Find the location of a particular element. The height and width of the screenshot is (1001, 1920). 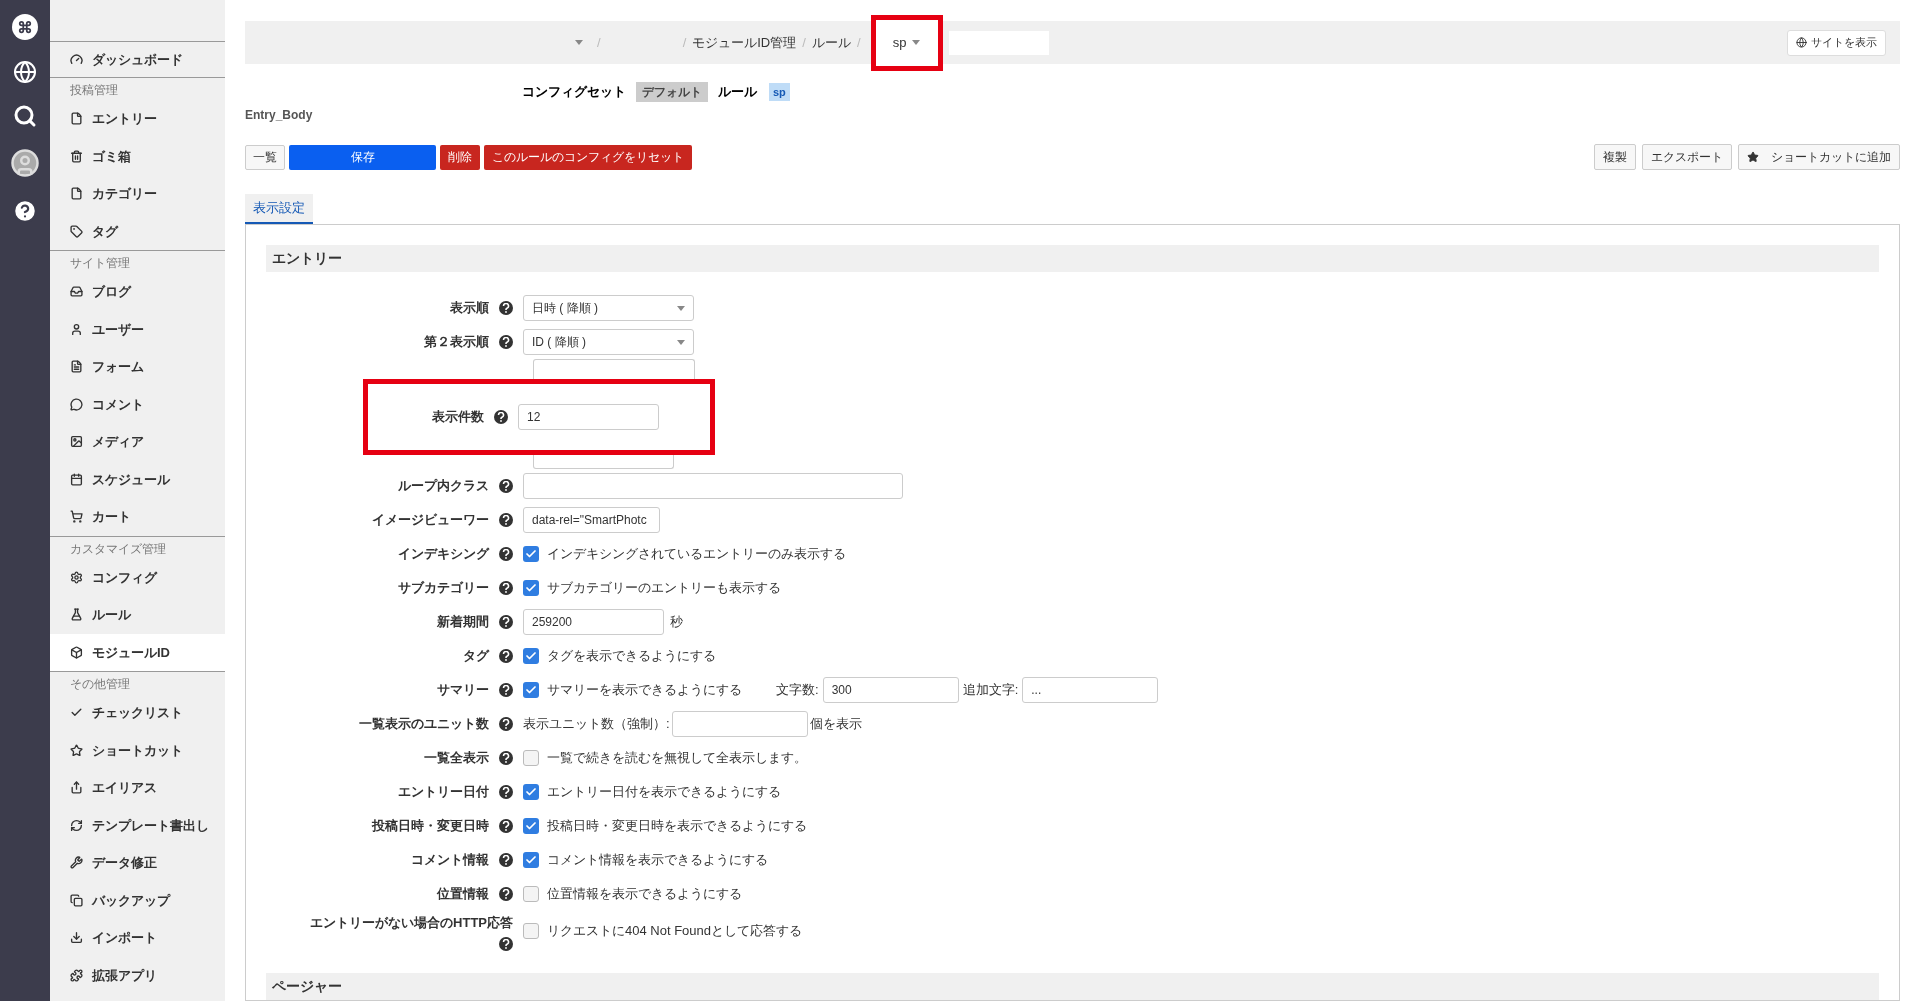

action-button: ショートカットに追加 is located at coordinates (1819, 157).